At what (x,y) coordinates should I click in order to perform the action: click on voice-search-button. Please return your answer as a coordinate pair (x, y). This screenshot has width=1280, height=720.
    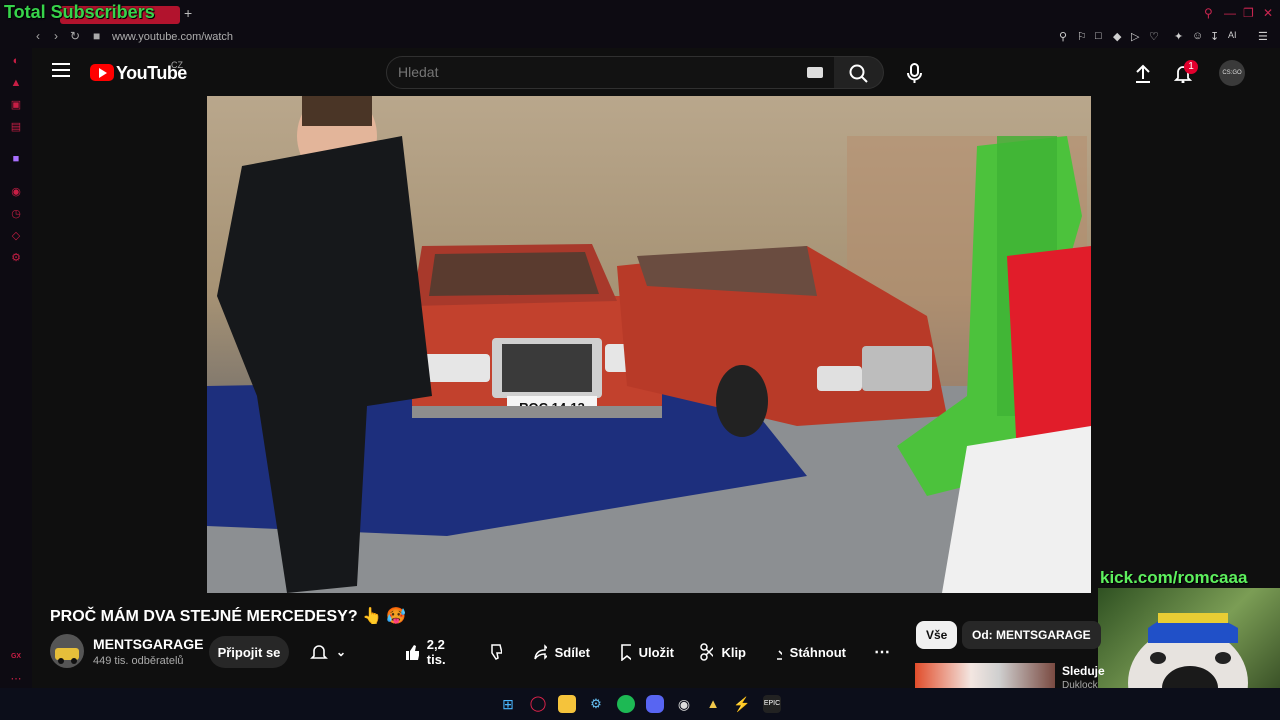
    Looking at the image, I should click on (915, 73).